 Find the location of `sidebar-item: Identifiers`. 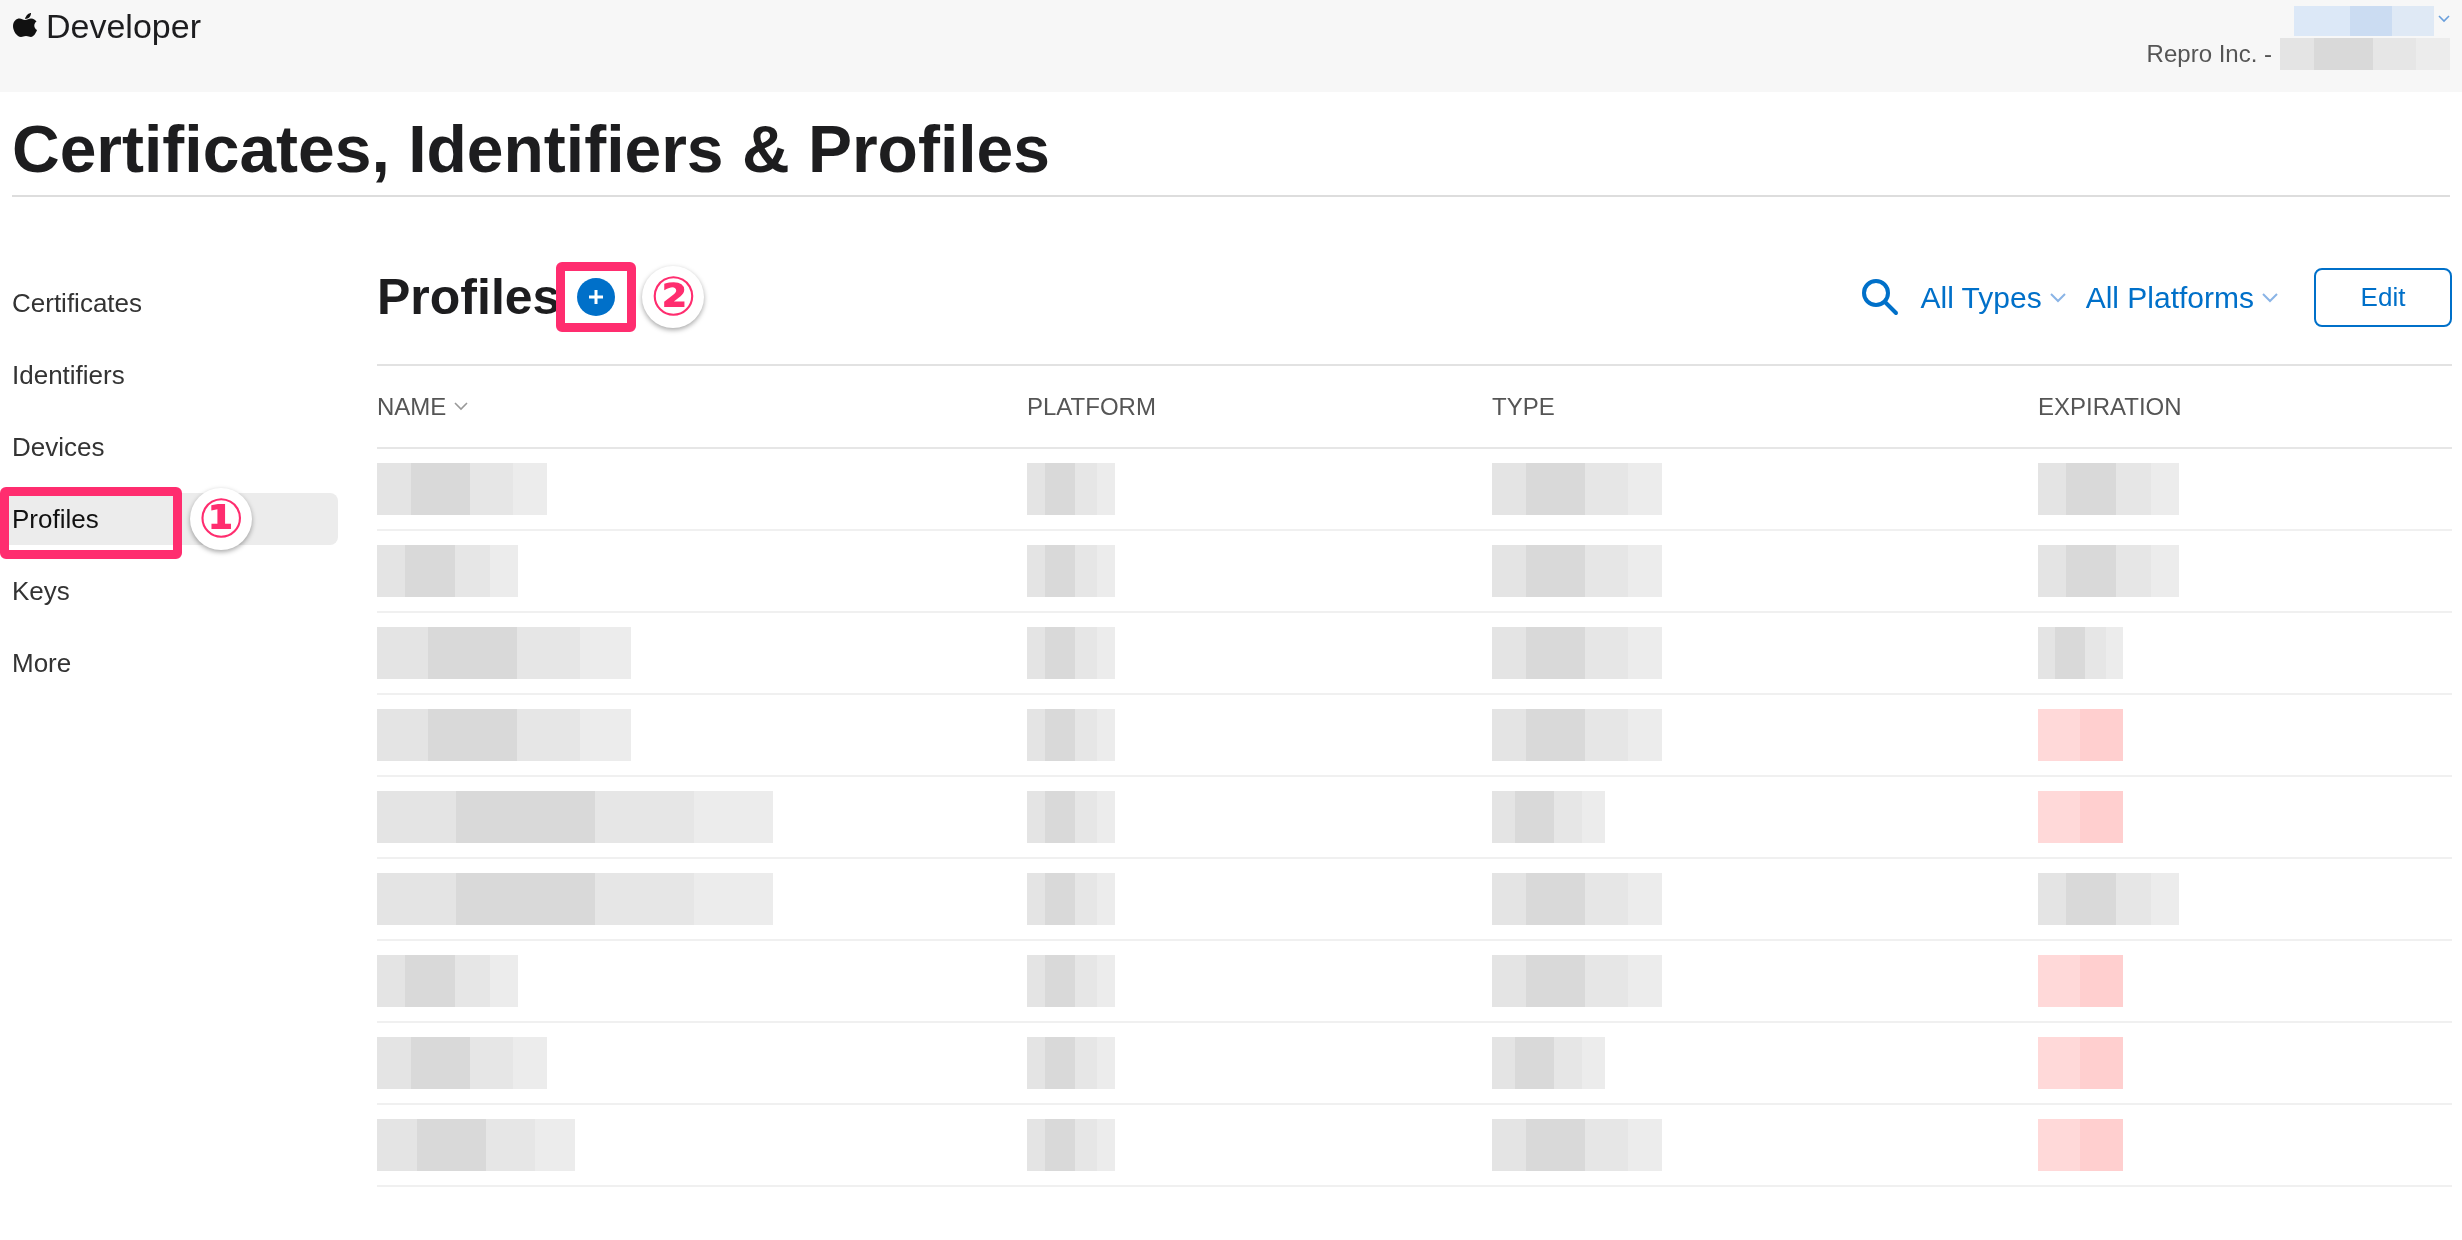

sidebar-item: Identifiers is located at coordinates (68, 375).